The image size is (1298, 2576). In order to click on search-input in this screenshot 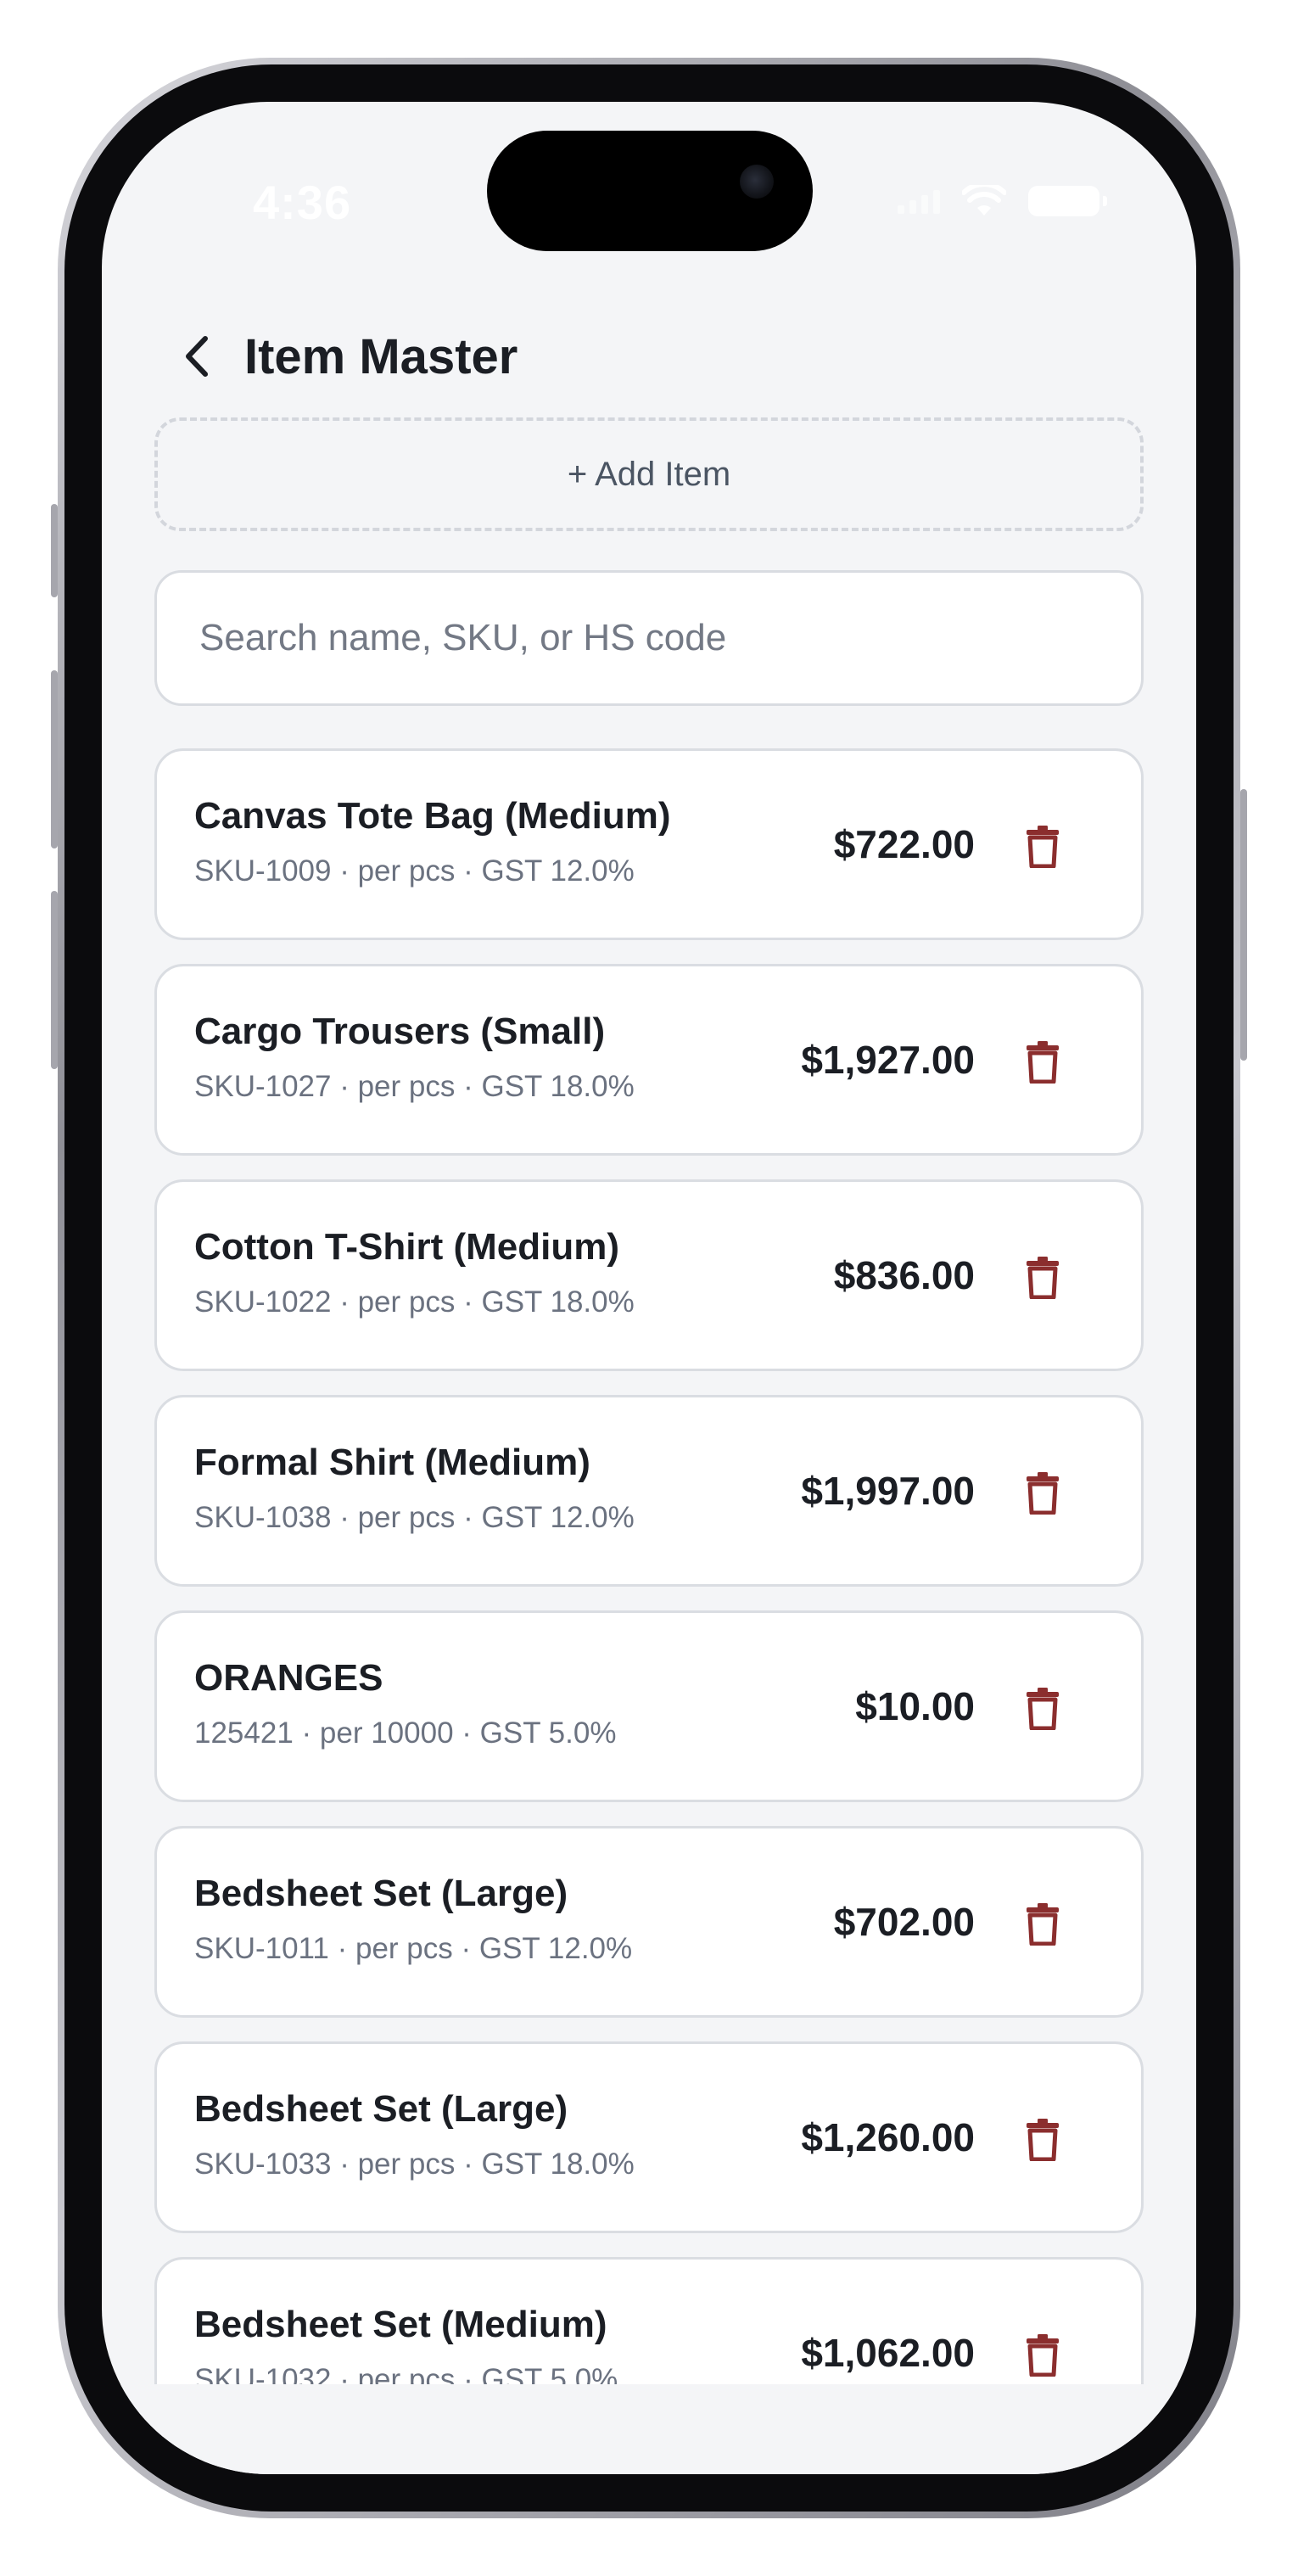, I will do `click(649, 638)`.